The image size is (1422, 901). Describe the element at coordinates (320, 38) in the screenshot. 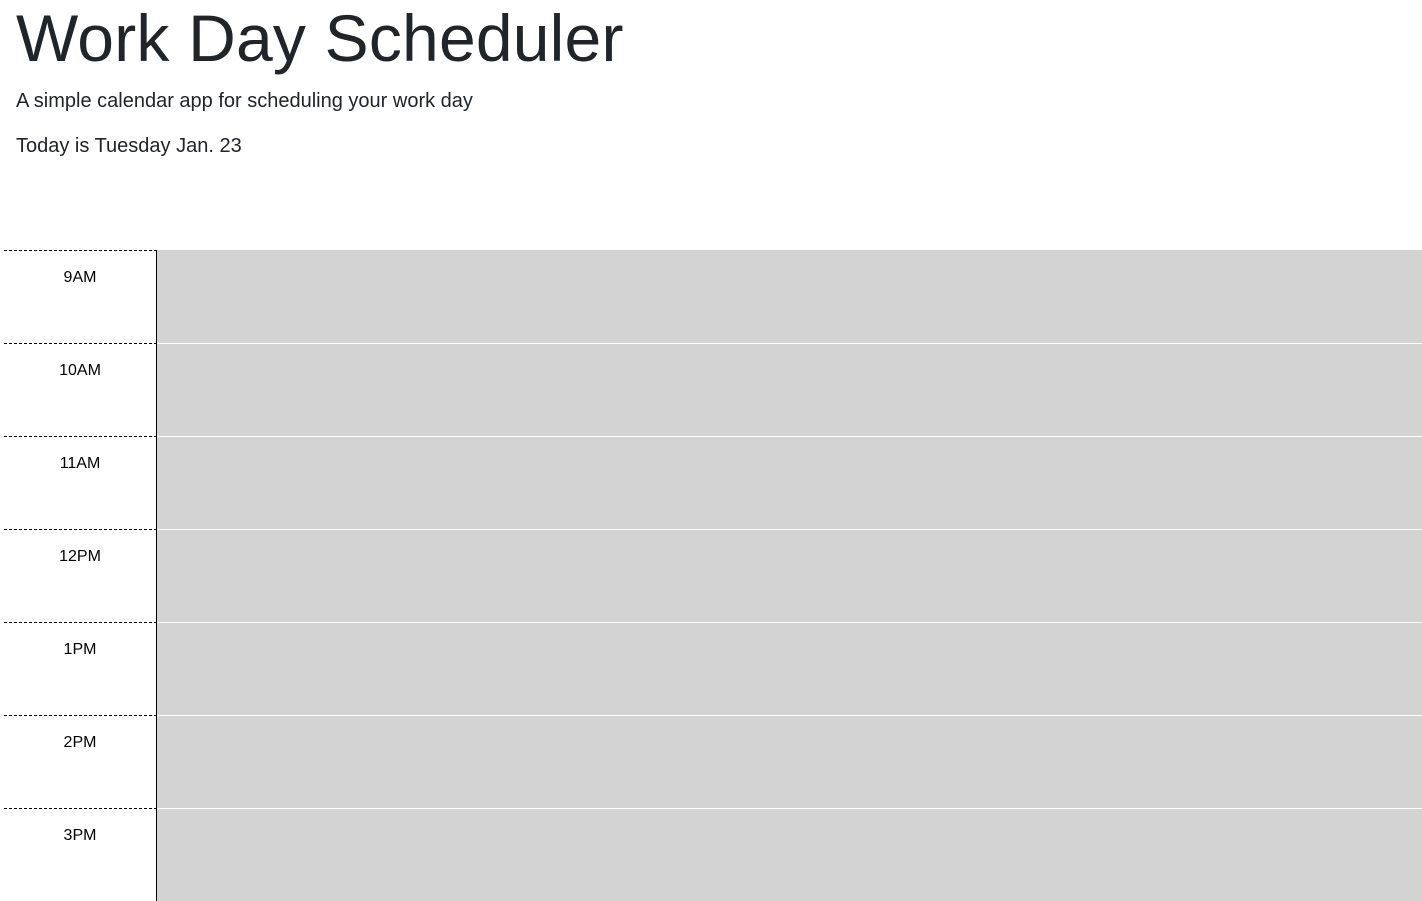

I see `page-title: Work Day Scheduler` at that location.